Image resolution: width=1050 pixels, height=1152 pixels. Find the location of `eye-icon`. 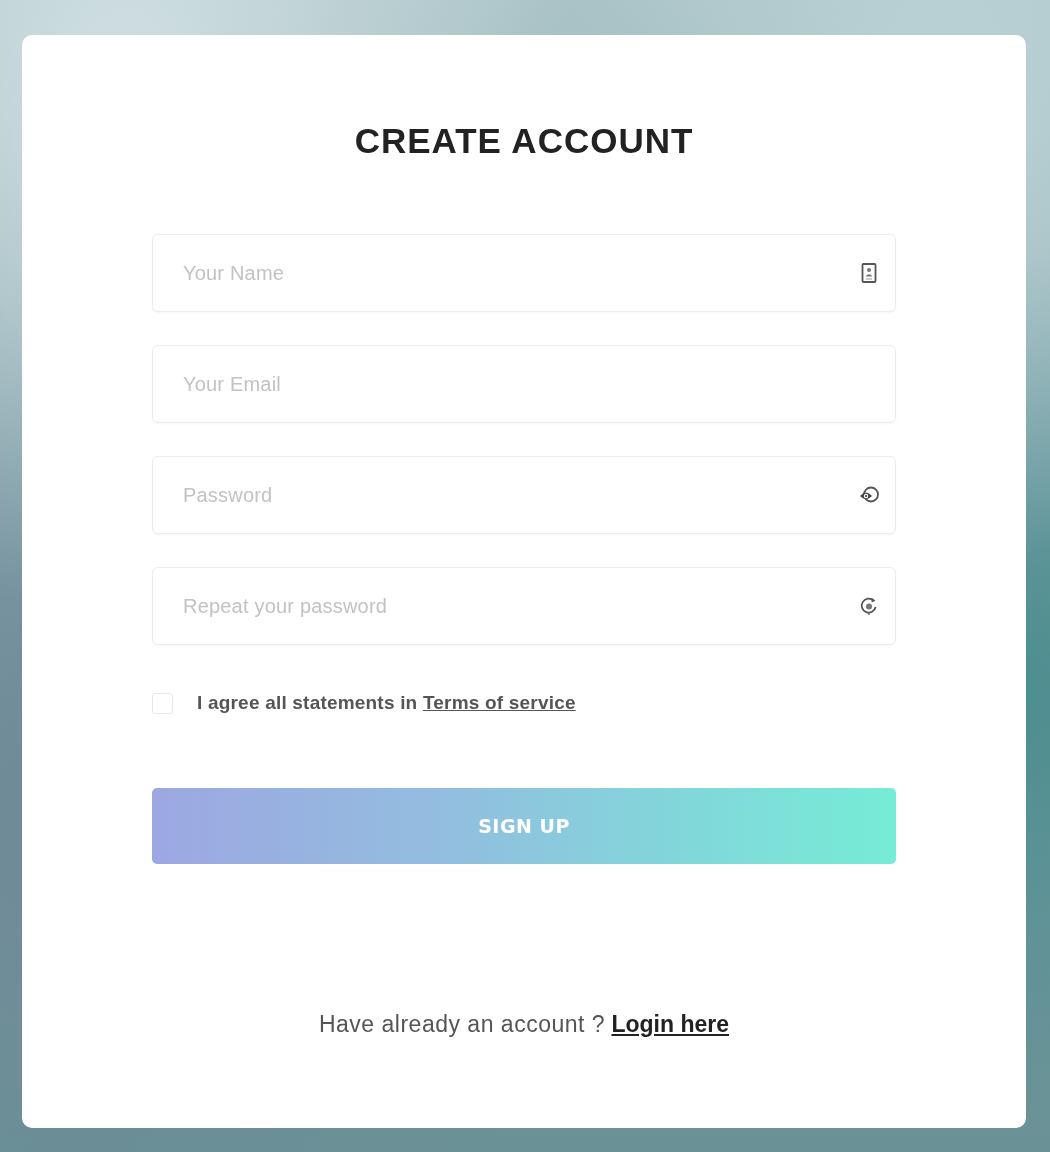

eye-icon is located at coordinates (869, 495).